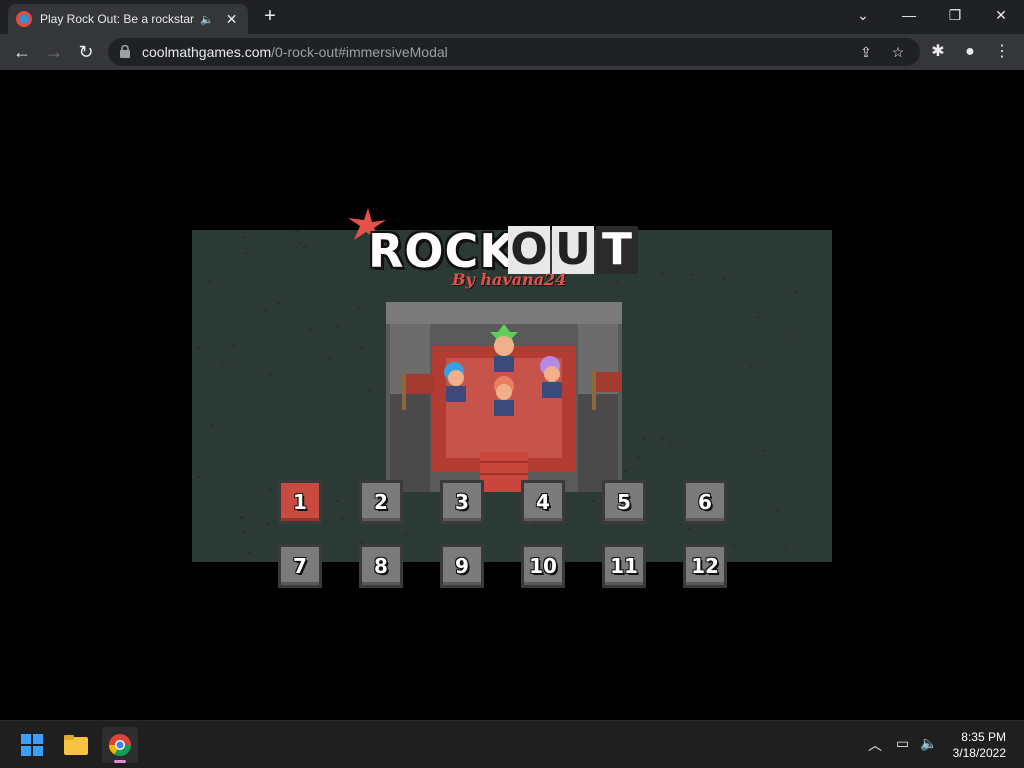 This screenshot has height=768, width=1024. Describe the element at coordinates (979, 753) in the screenshot. I see `clock-date: 3/18/2022` at that location.